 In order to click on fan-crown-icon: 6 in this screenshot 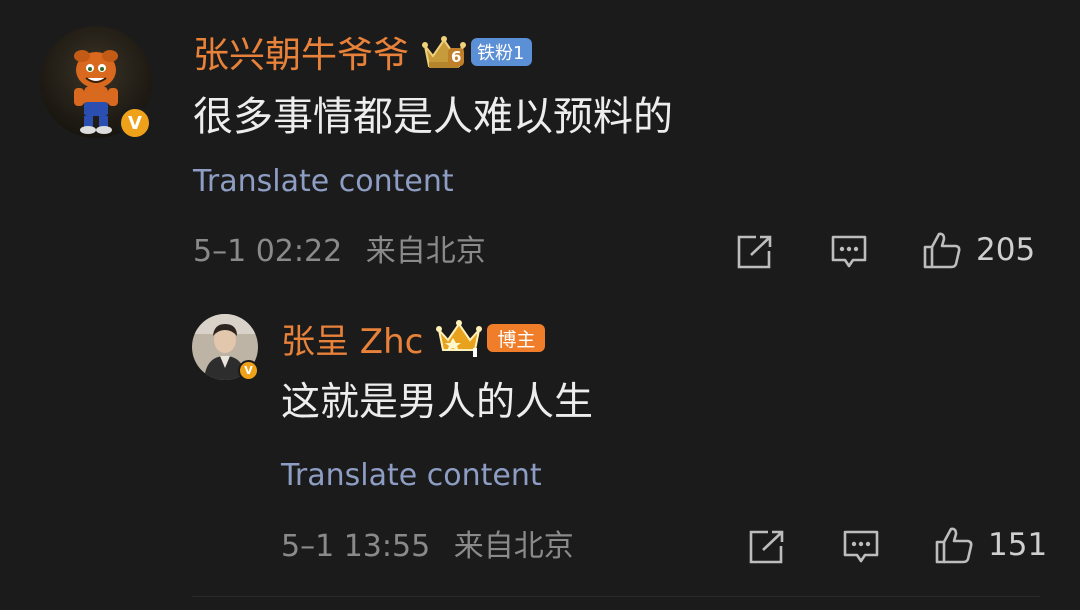, I will do `click(444, 52)`.